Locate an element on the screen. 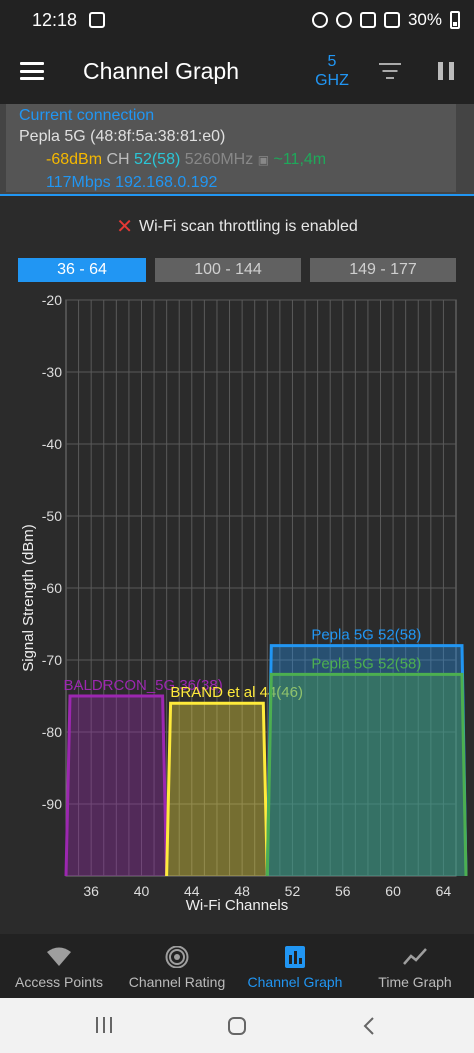  menu-icon is located at coordinates (32, 71).